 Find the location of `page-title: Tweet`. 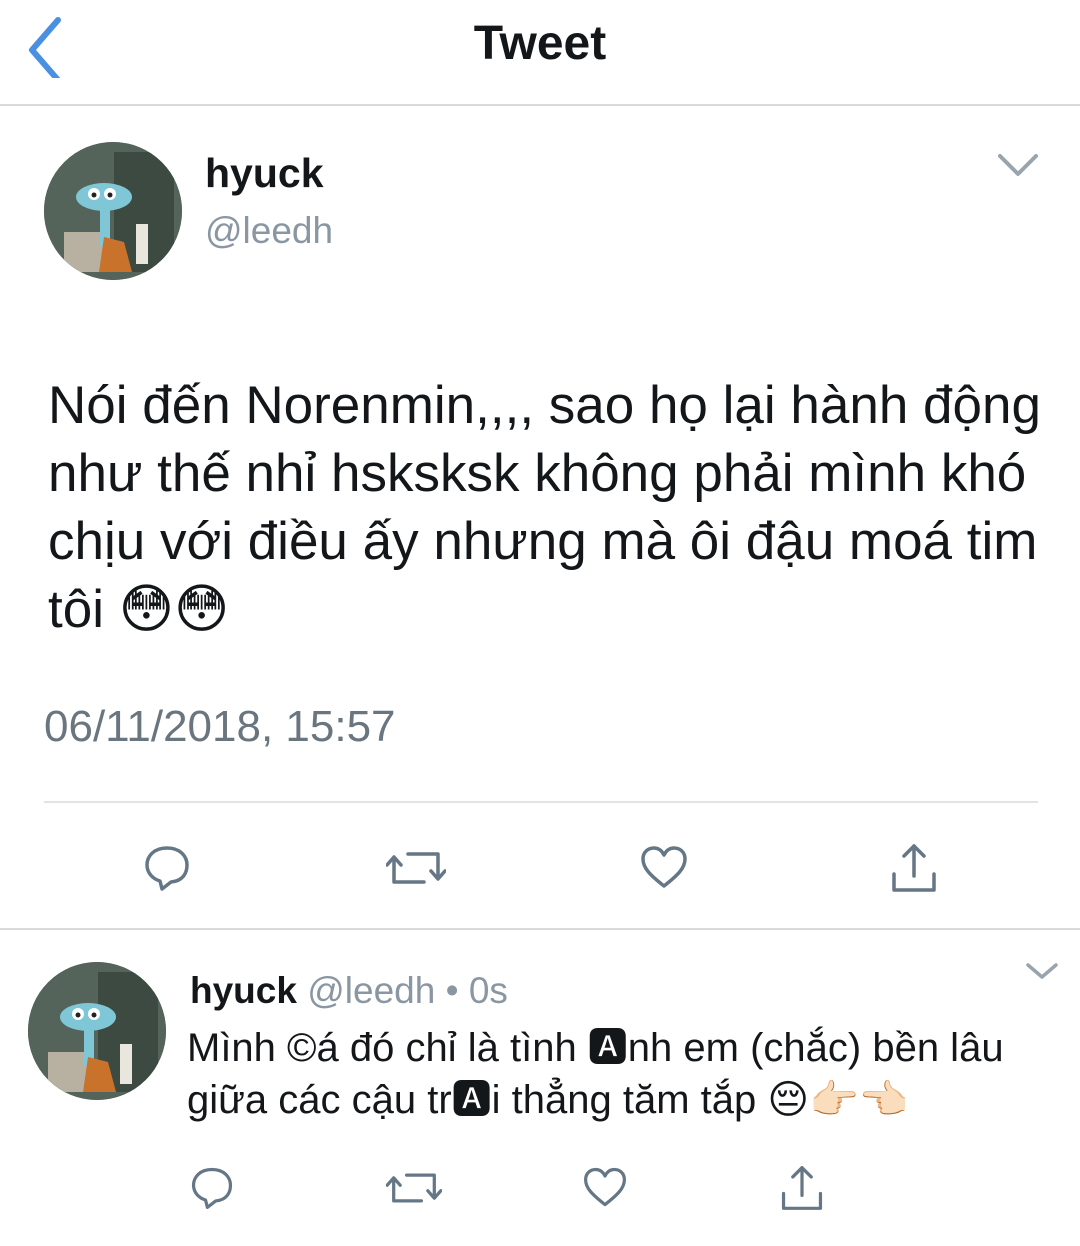

page-title: Tweet is located at coordinates (540, 43).